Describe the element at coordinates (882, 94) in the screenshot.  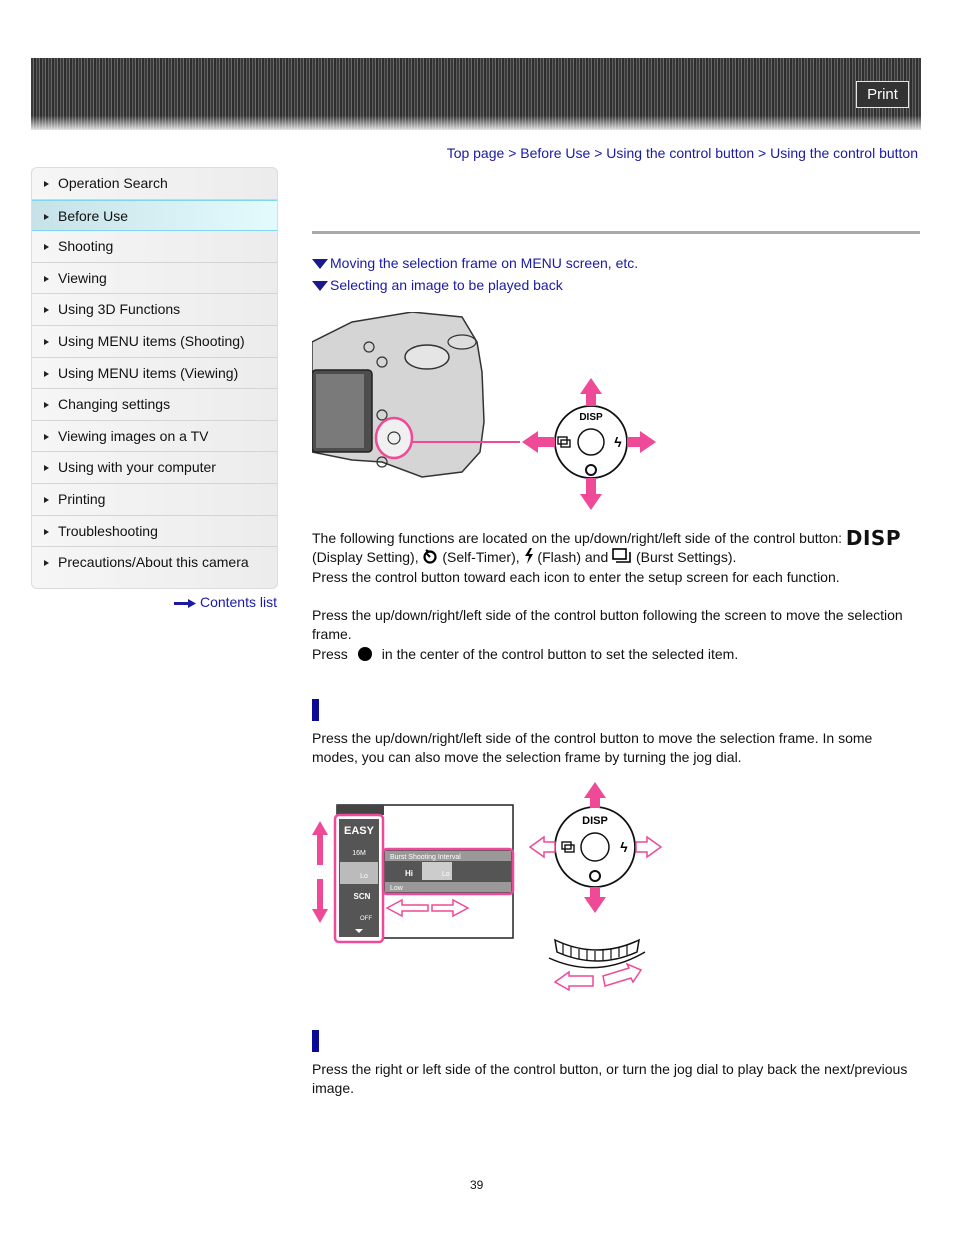
I see `print-button: Print` at that location.